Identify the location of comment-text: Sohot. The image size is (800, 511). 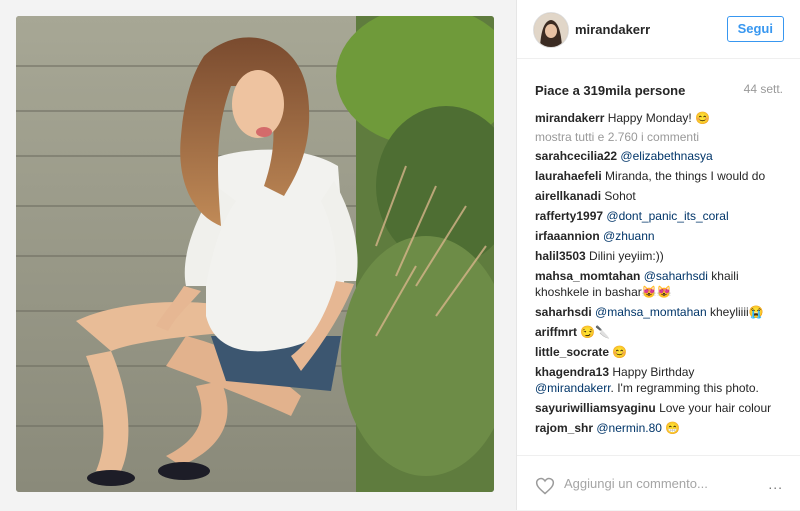
(620, 196).